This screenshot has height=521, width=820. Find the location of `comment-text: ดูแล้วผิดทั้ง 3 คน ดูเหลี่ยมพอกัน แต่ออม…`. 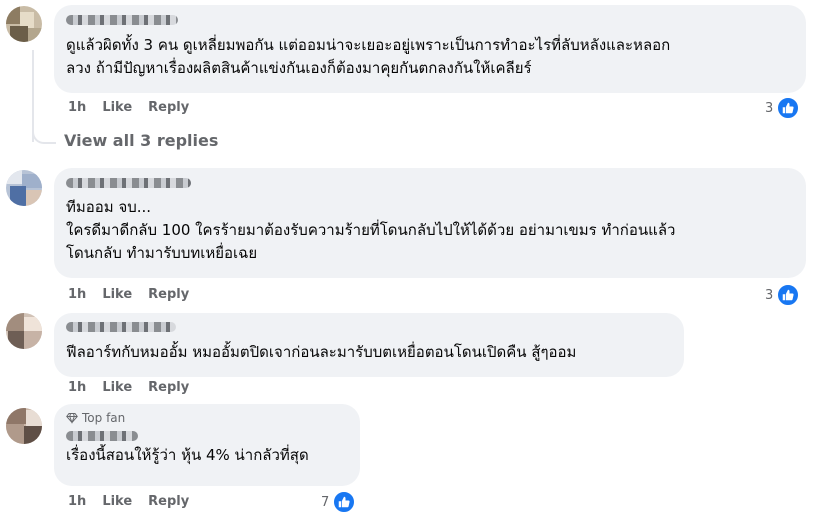

comment-text: ดูแล้วผิดทั้ง 3 คน ดูเหลี่ยมพอกัน แต่ออม… is located at coordinates (368, 56).